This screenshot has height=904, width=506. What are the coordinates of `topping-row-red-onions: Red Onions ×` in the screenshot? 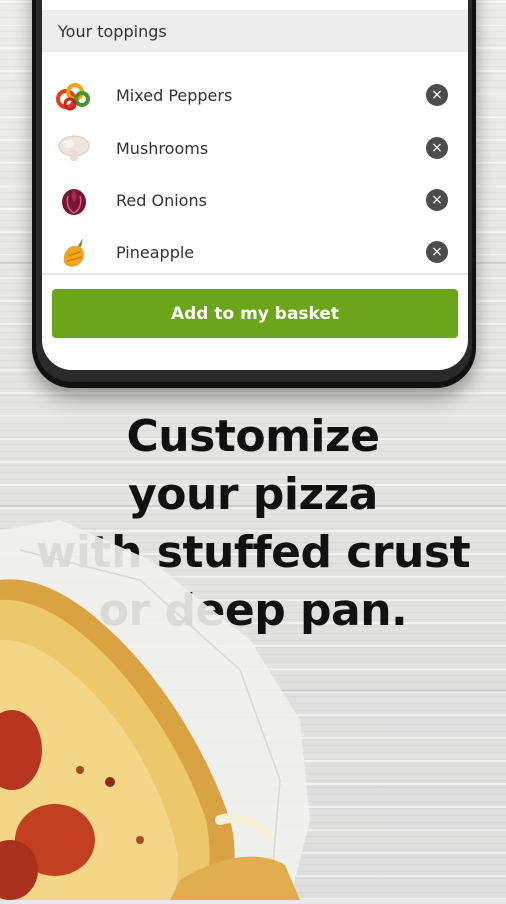 It's located at (255, 200).